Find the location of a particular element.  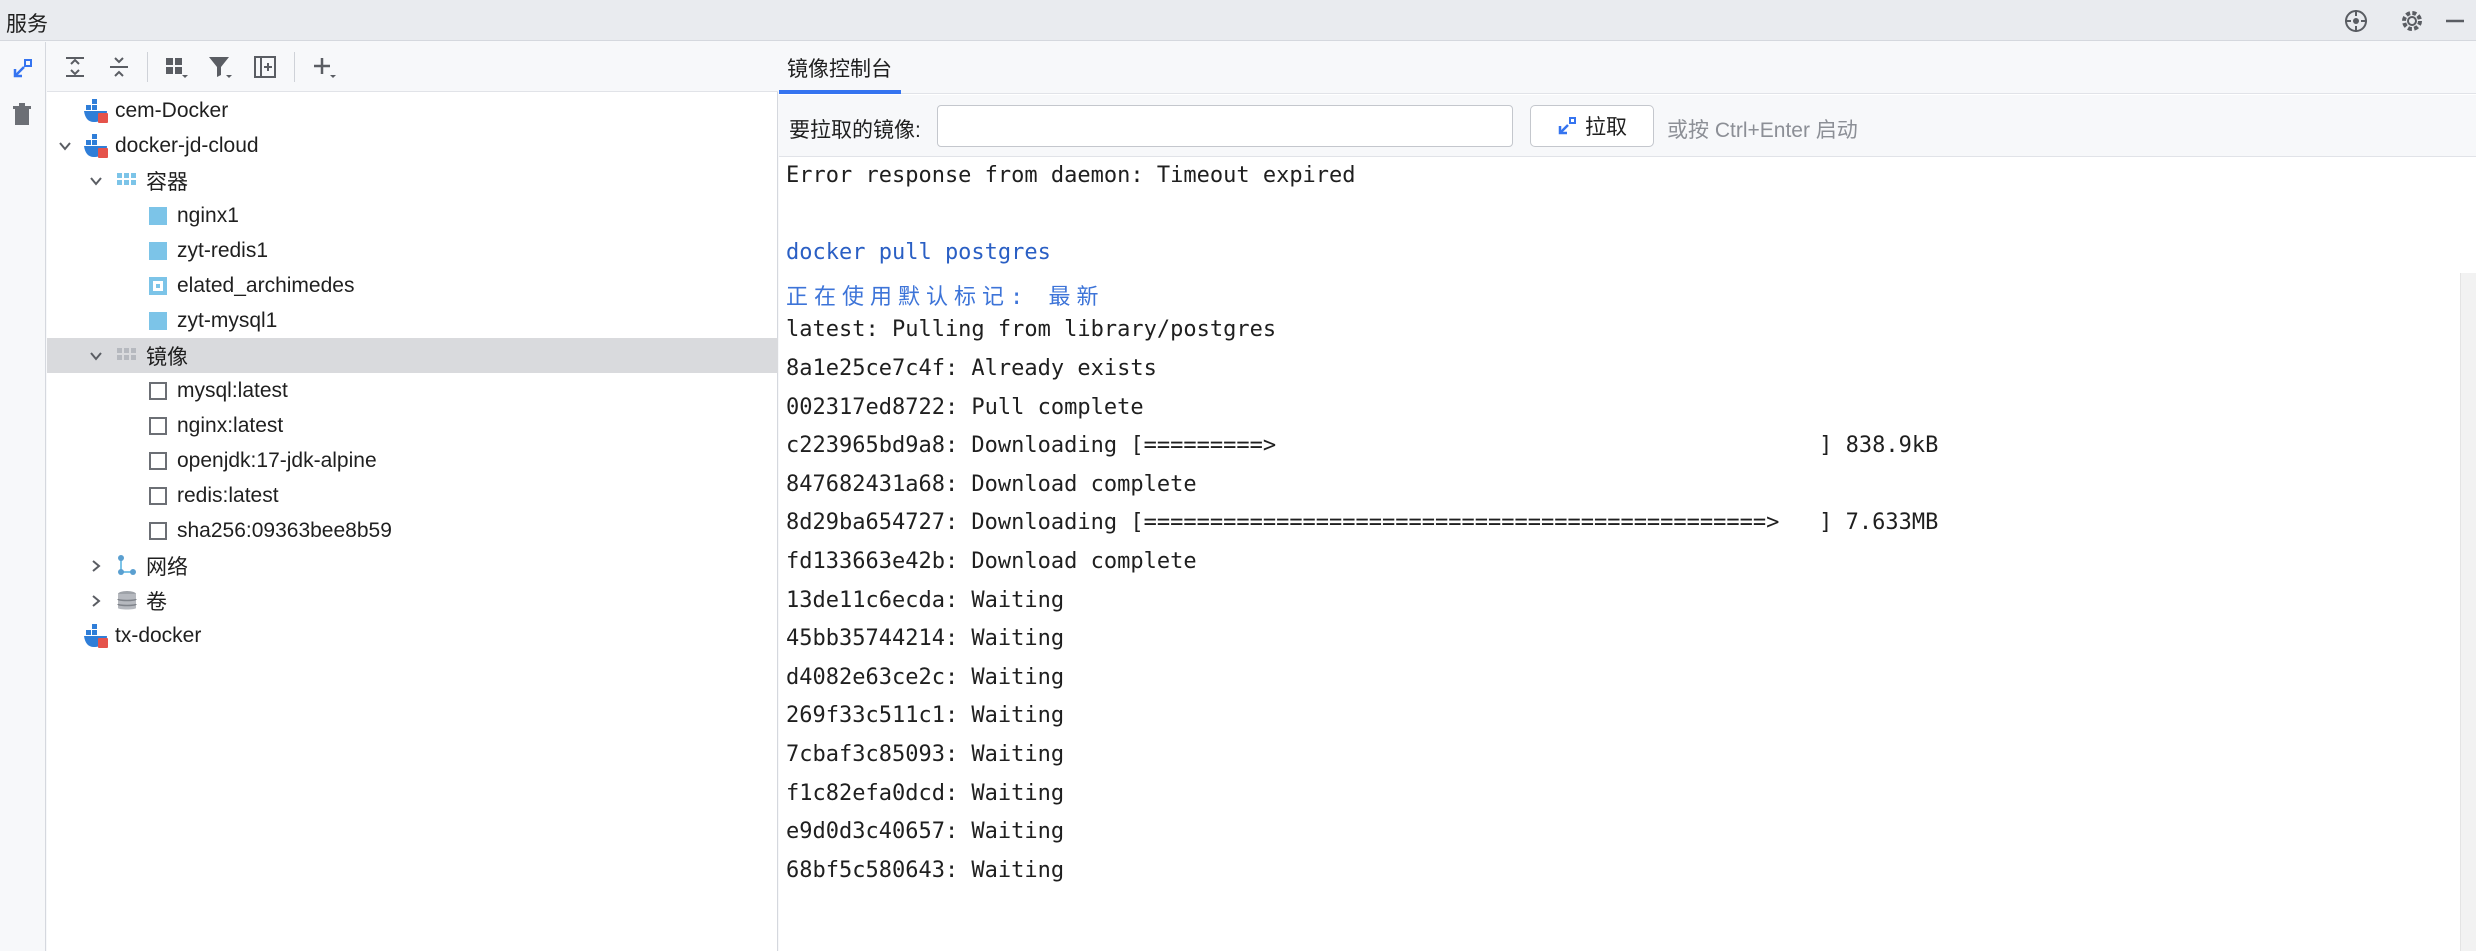

group-icon is located at coordinates (176, 67).